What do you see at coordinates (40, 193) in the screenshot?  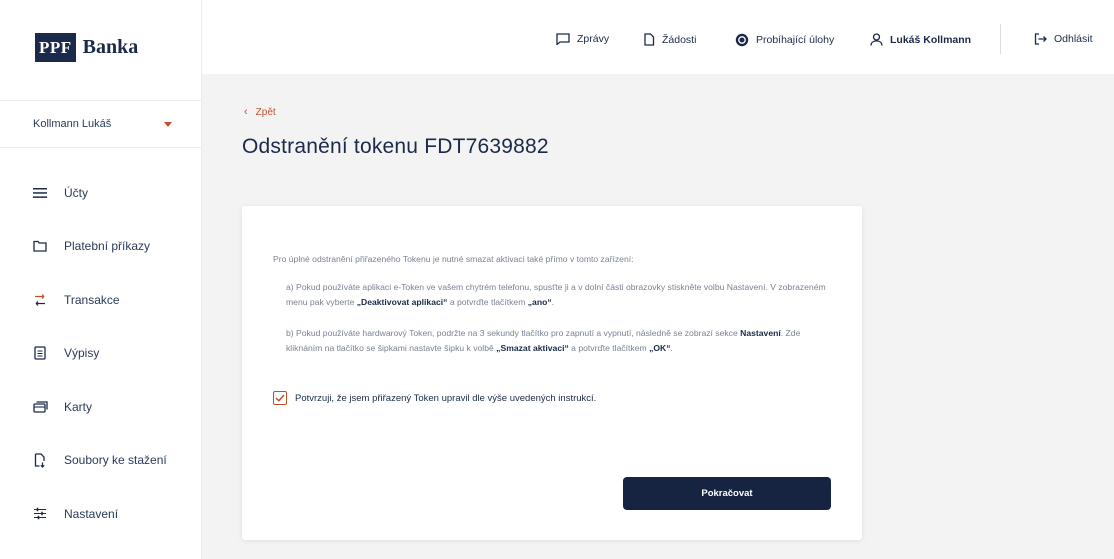 I see `menu-icon` at bounding box center [40, 193].